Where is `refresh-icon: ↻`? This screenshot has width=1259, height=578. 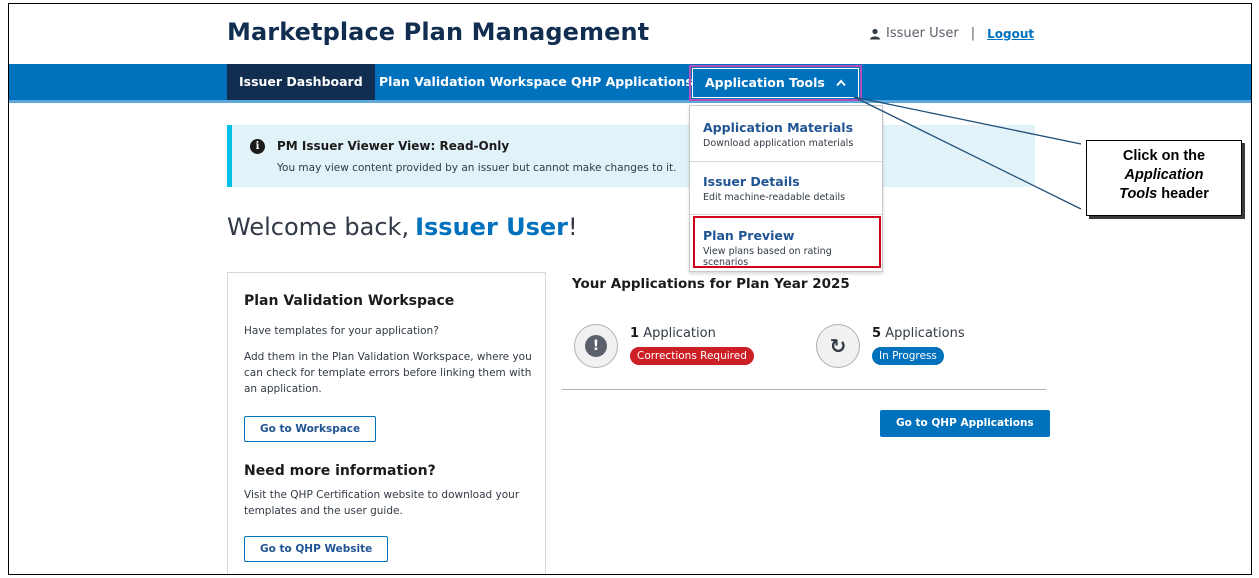 refresh-icon: ↻ is located at coordinates (838, 346).